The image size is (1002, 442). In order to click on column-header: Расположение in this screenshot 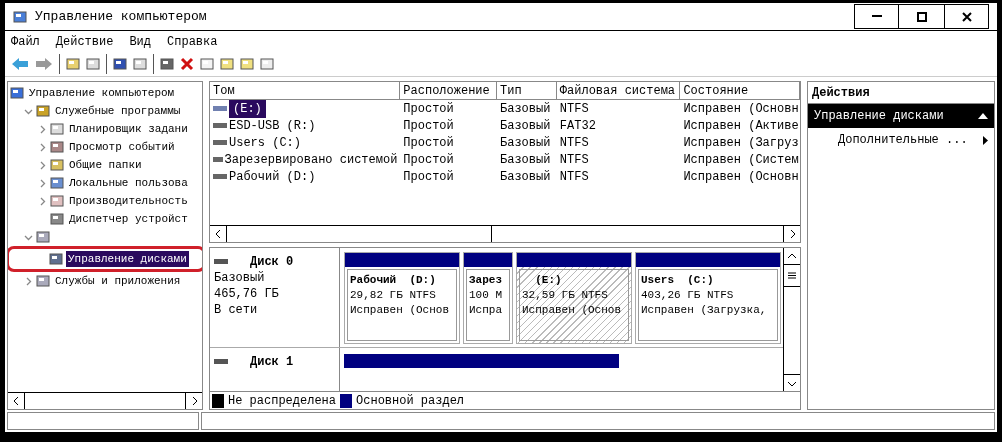, I will do `click(448, 90)`.